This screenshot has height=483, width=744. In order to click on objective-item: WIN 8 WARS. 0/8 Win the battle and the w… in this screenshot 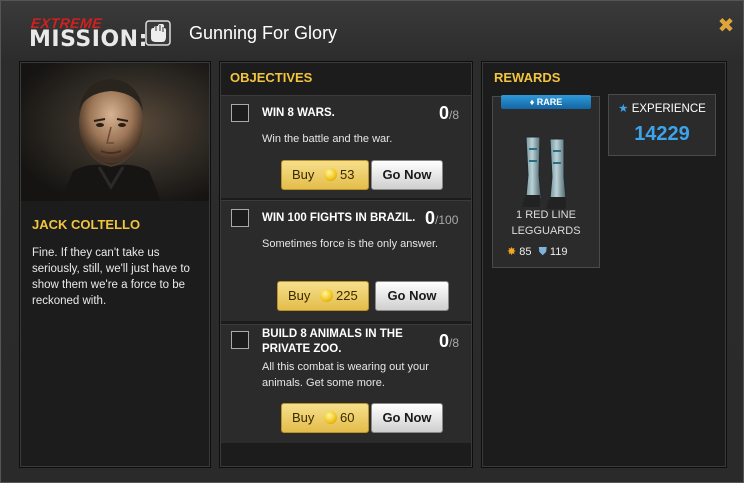, I will do `click(346, 146)`.